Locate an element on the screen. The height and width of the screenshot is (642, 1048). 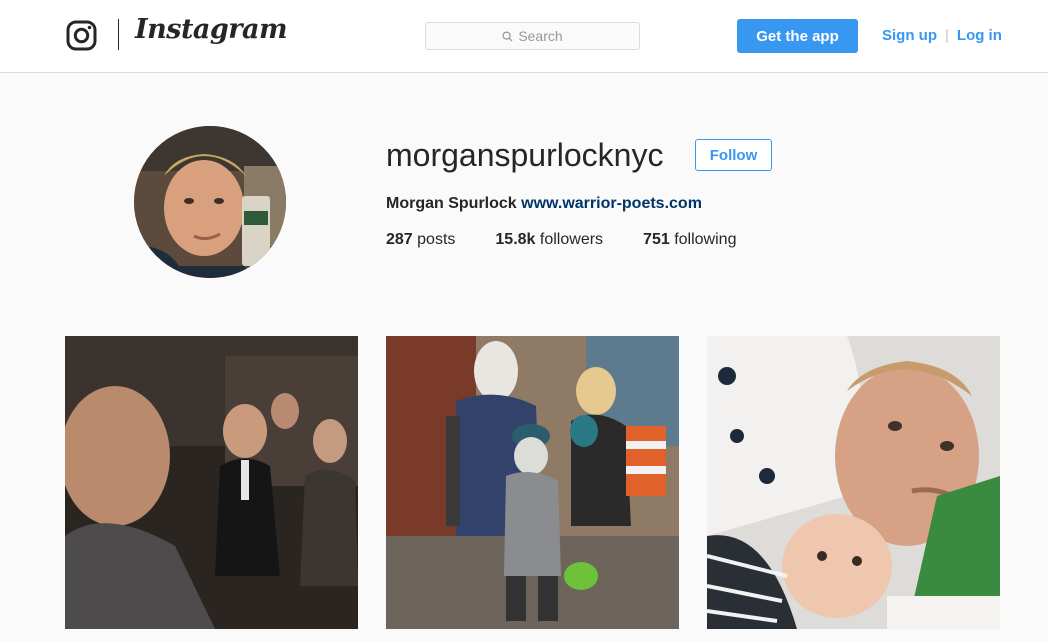
profile-username: morganspurlocknyc is located at coordinates (525, 155).